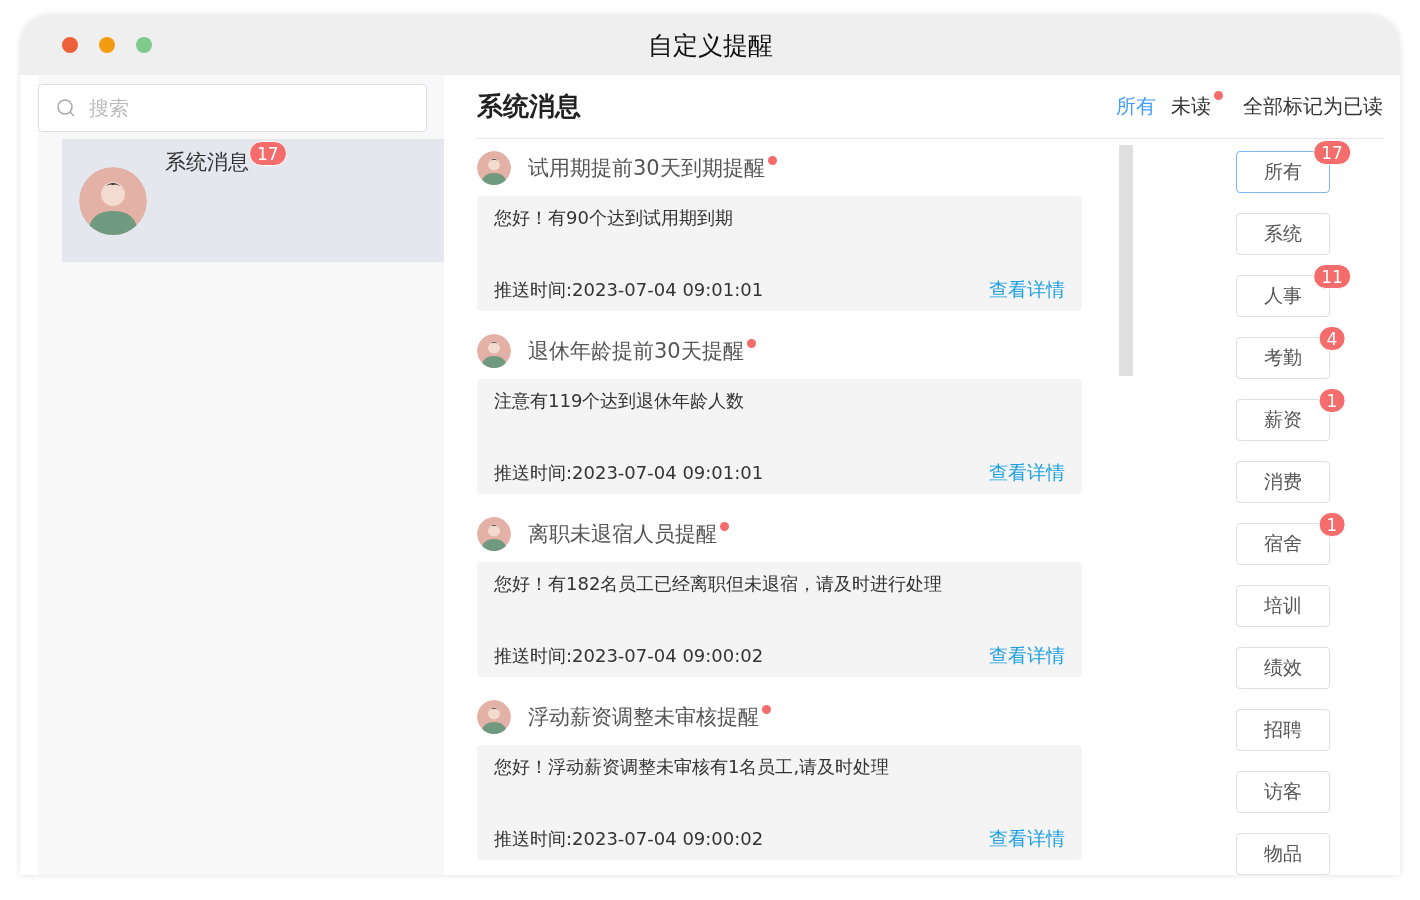 The height and width of the screenshot is (900, 1420). I want to click on search-field: 搜索, so click(232, 108).